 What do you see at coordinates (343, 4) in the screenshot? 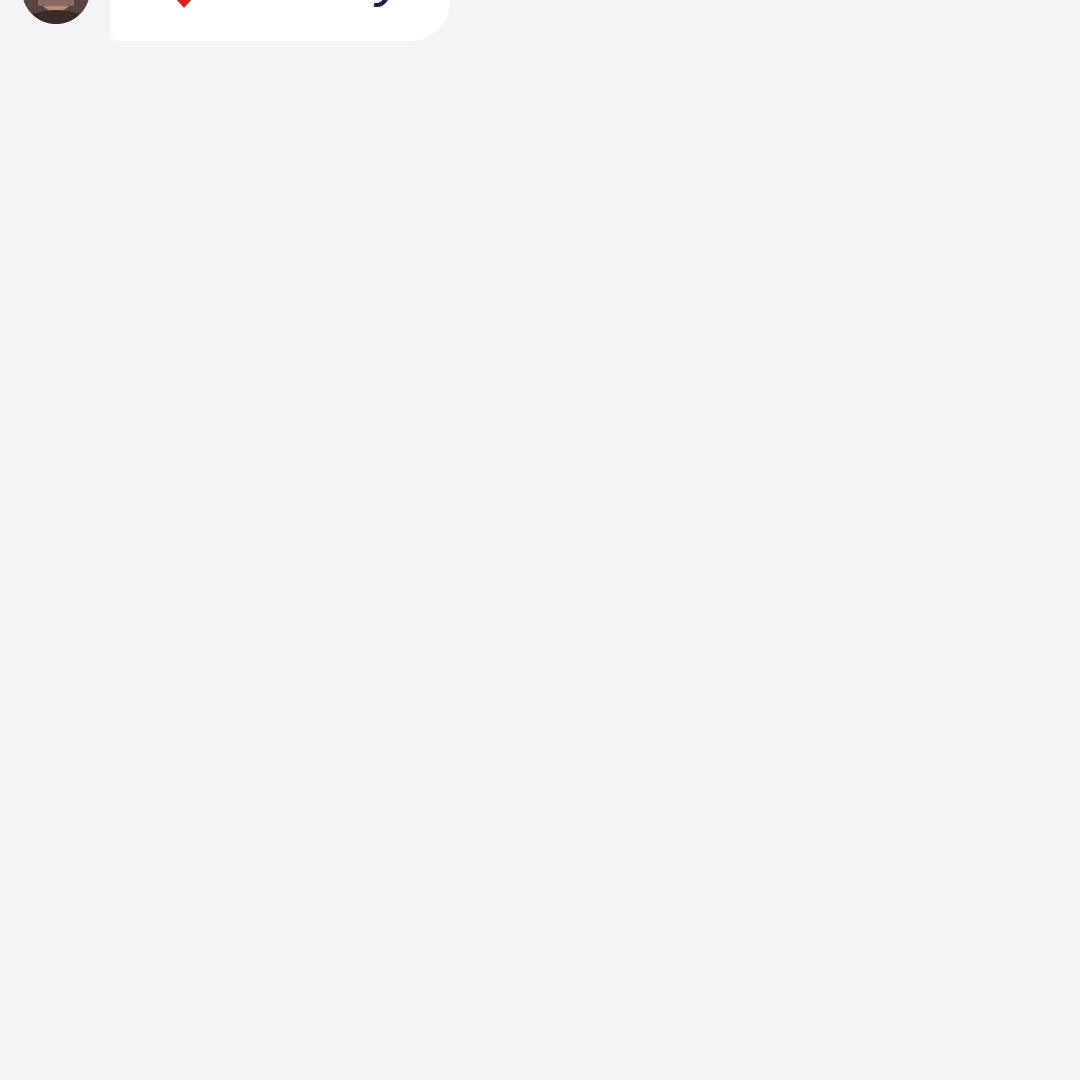
I see `message-text: Love ya!` at bounding box center [343, 4].